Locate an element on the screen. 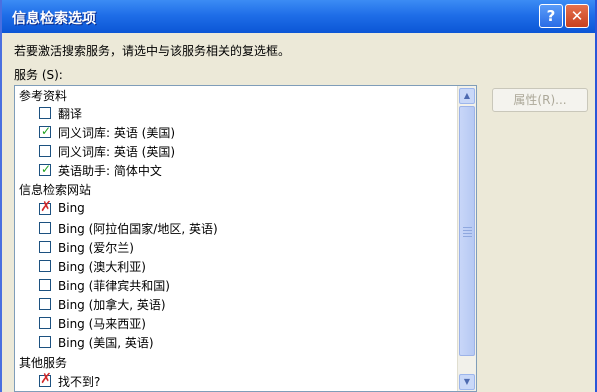  group-header-other-services: 其他服务 is located at coordinates (43, 363).